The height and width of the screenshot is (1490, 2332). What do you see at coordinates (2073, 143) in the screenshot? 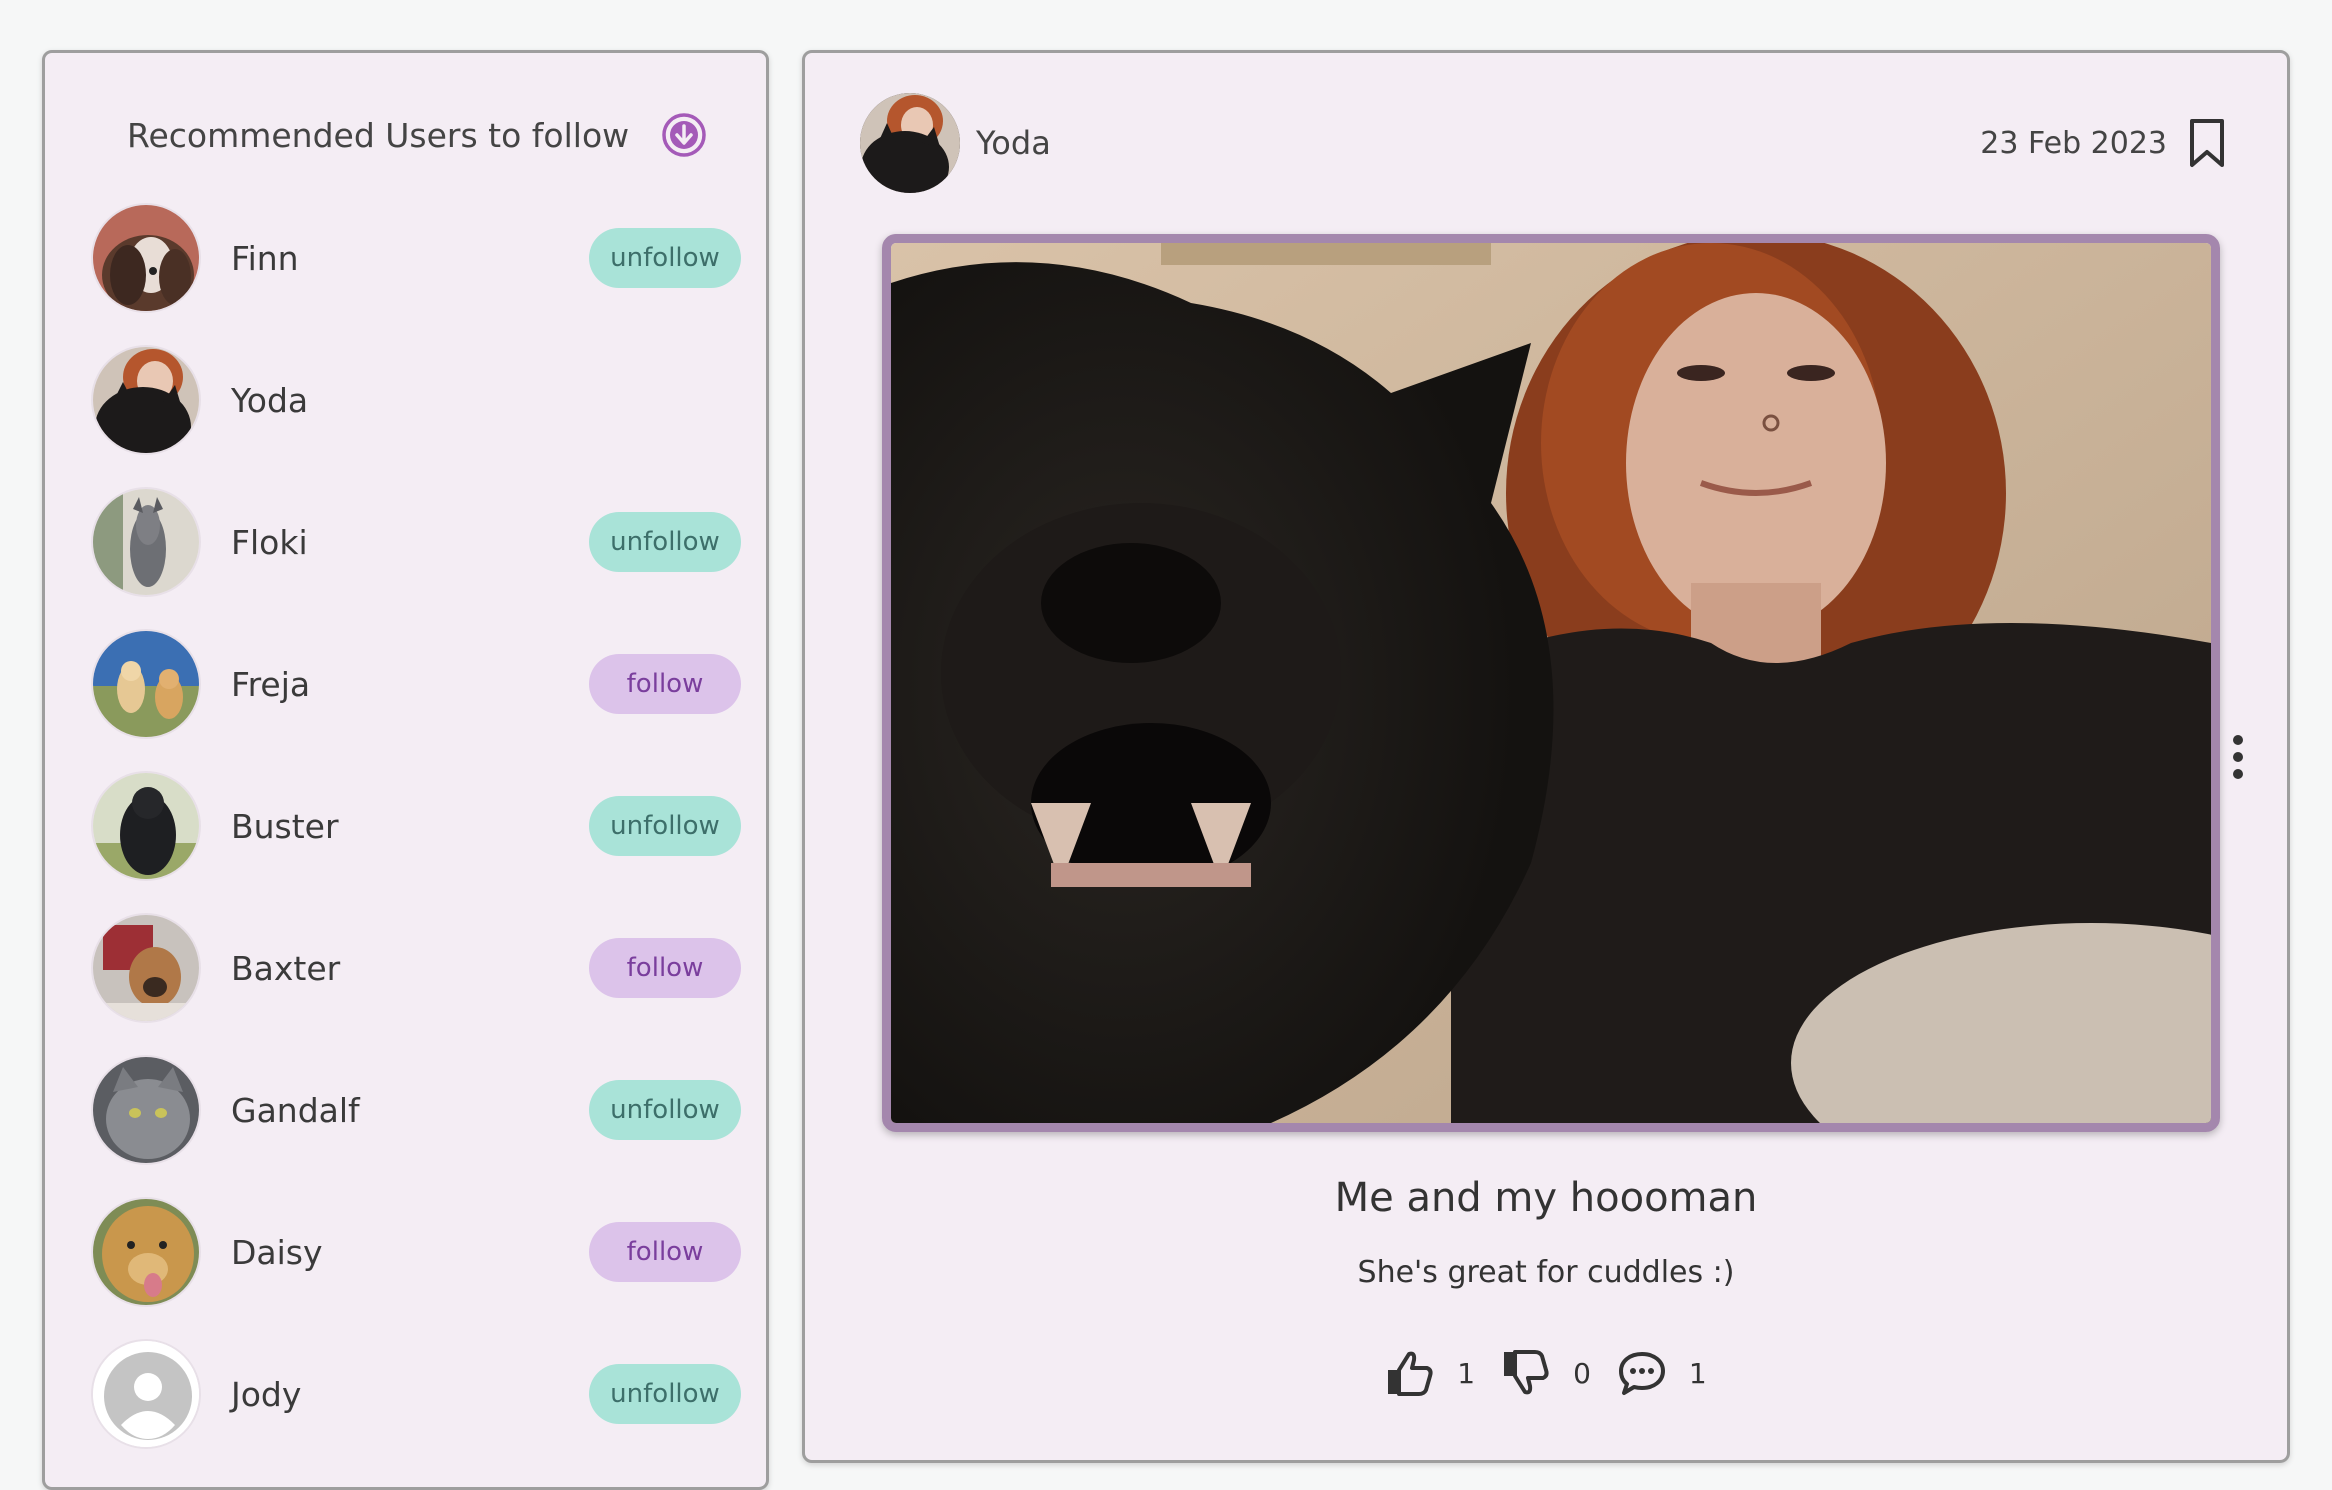
I see `post-date: 23 Feb 2023` at bounding box center [2073, 143].